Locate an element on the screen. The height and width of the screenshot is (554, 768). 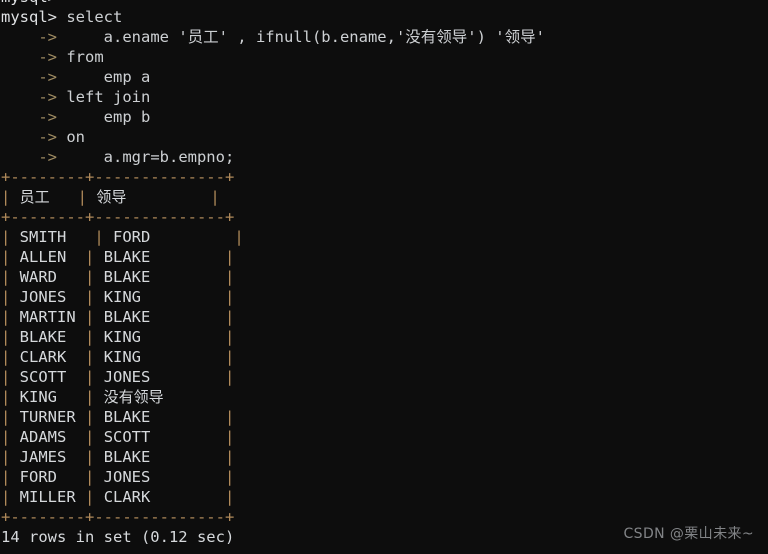
continuation-prompt-4: -> is located at coordinates (29, 97).